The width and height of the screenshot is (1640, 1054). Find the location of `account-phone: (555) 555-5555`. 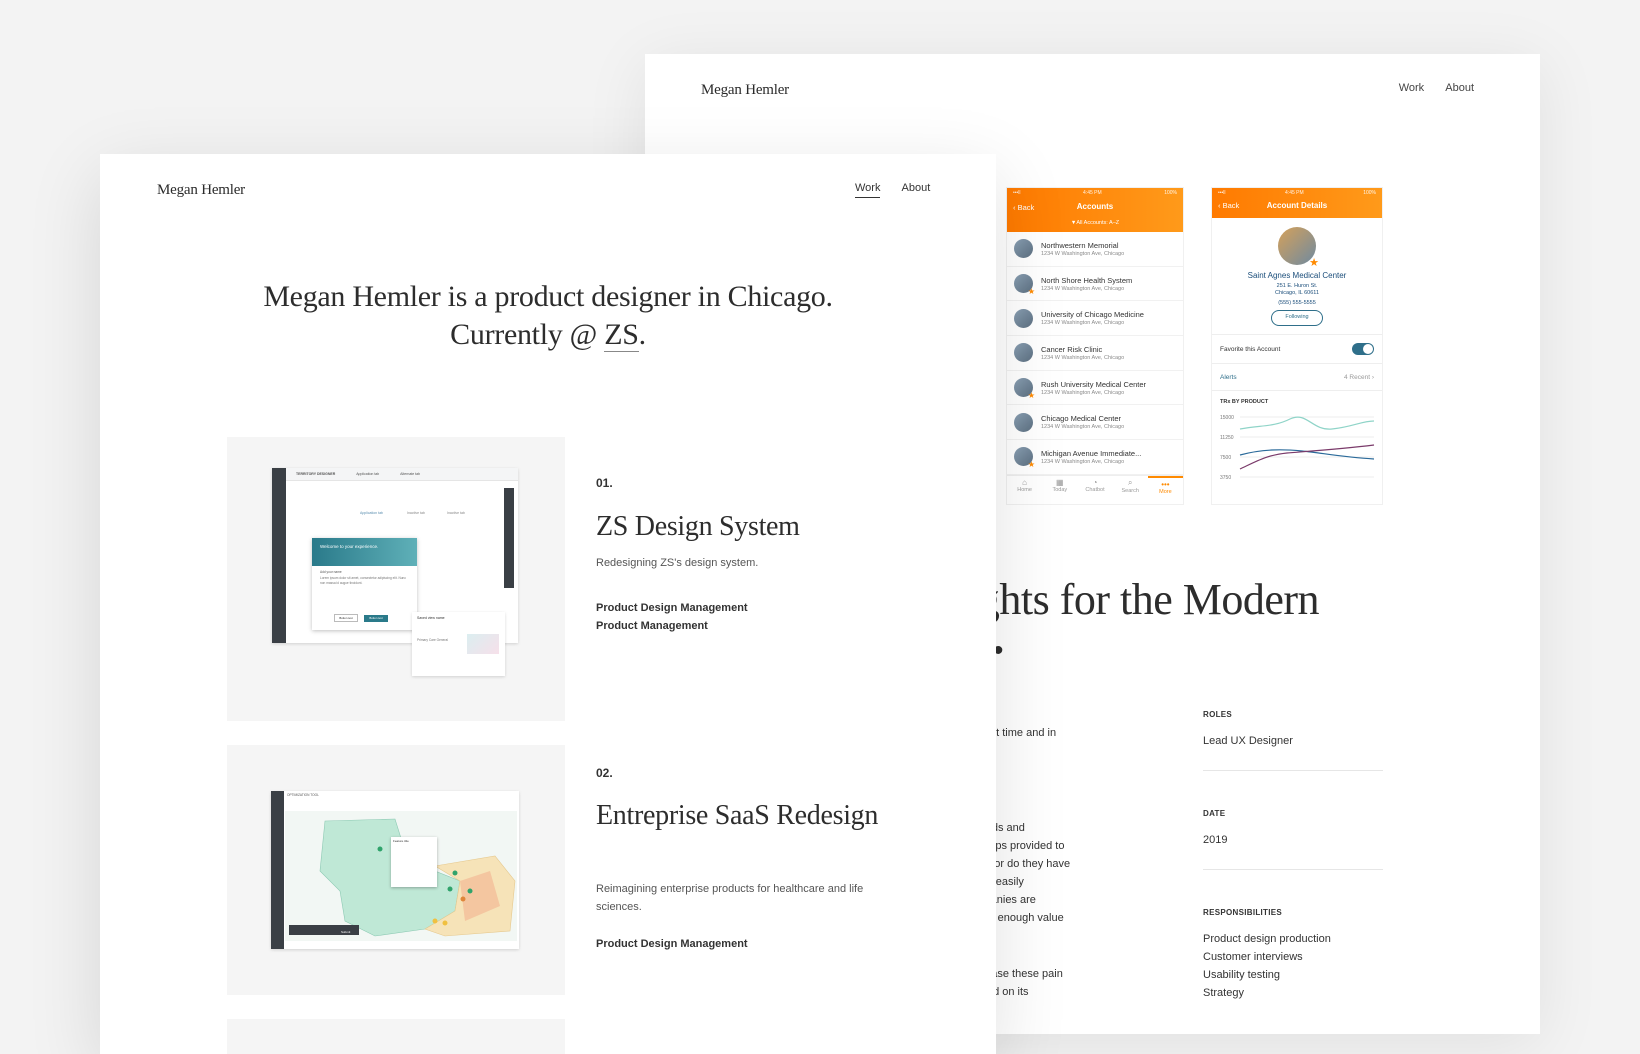

account-phone: (555) 555-5555 is located at coordinates (1297, 303).